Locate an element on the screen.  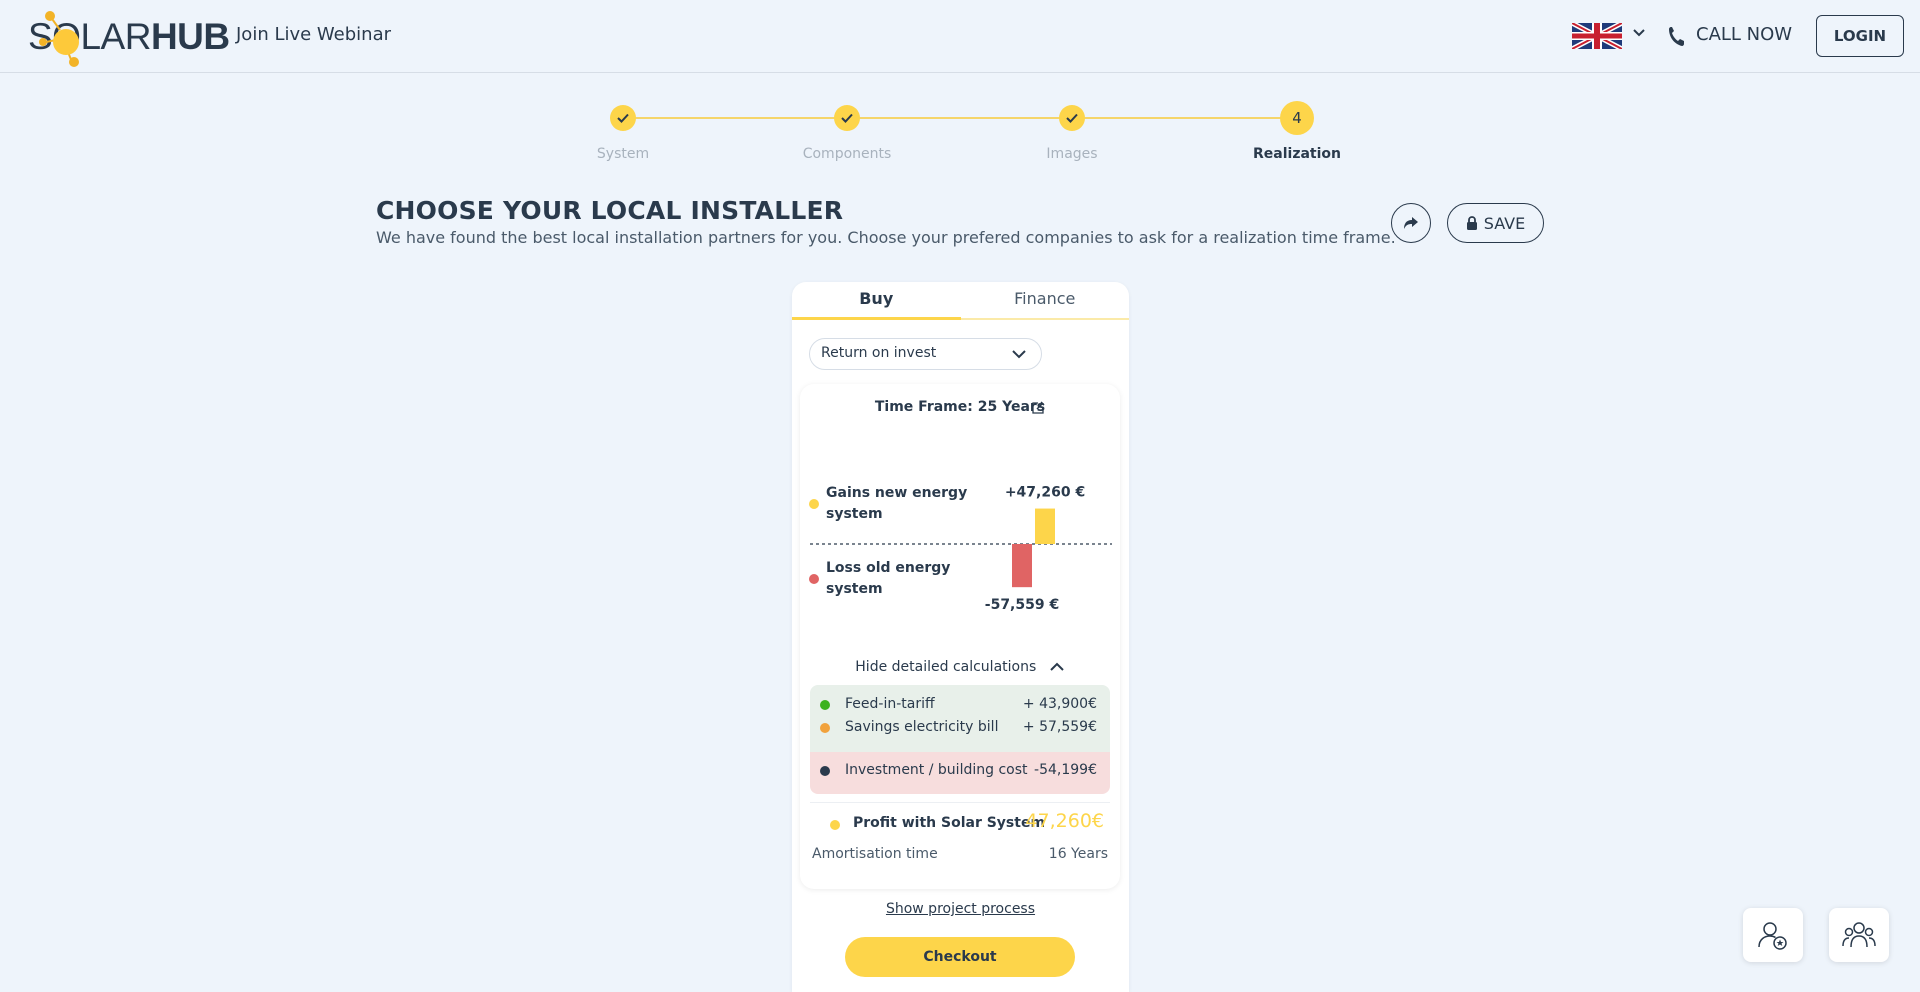
profit-label: Profit with Solar System is located at coordinates (949, 823).